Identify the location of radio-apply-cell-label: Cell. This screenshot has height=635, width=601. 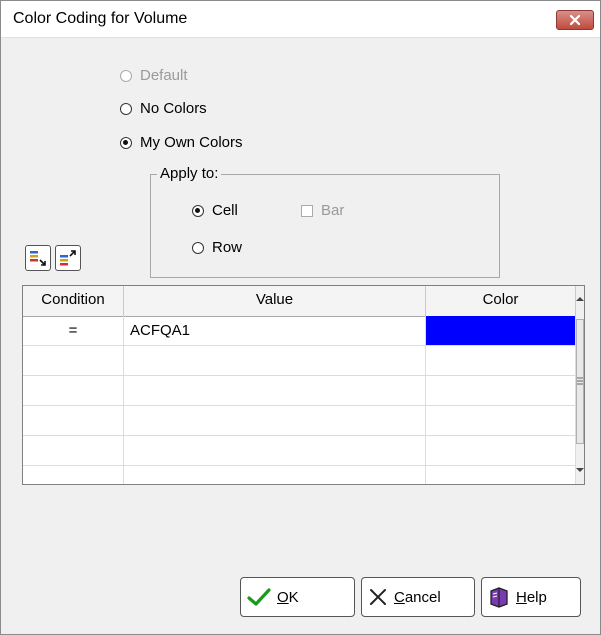
(225, 210).